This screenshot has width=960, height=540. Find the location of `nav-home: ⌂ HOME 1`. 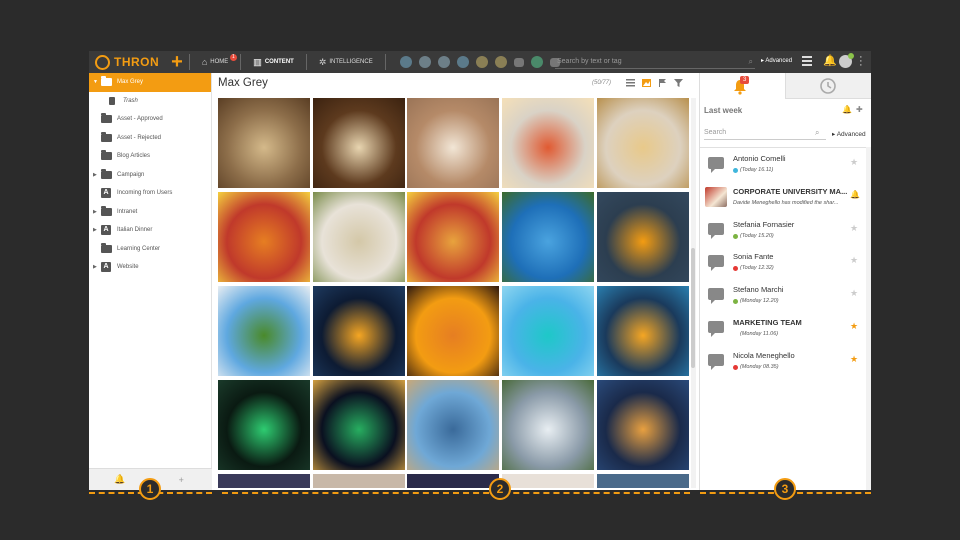

nav-home: ⌂ HOME 1 is located at coordinates (216, 62).